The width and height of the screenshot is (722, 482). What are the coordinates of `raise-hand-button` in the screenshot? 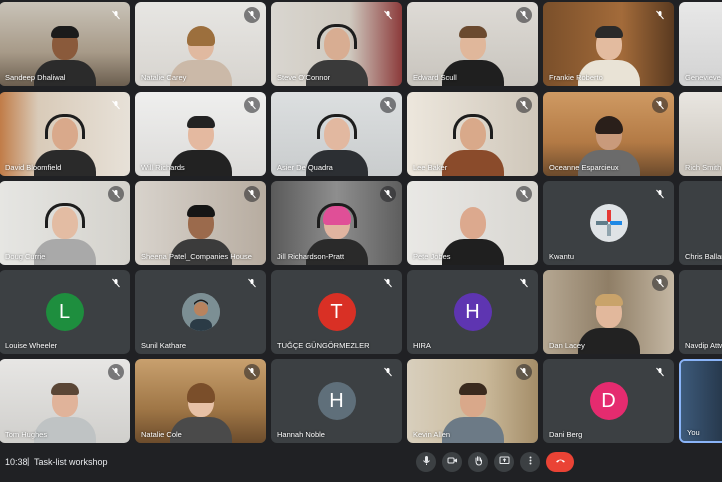 It's located at (478, 462).